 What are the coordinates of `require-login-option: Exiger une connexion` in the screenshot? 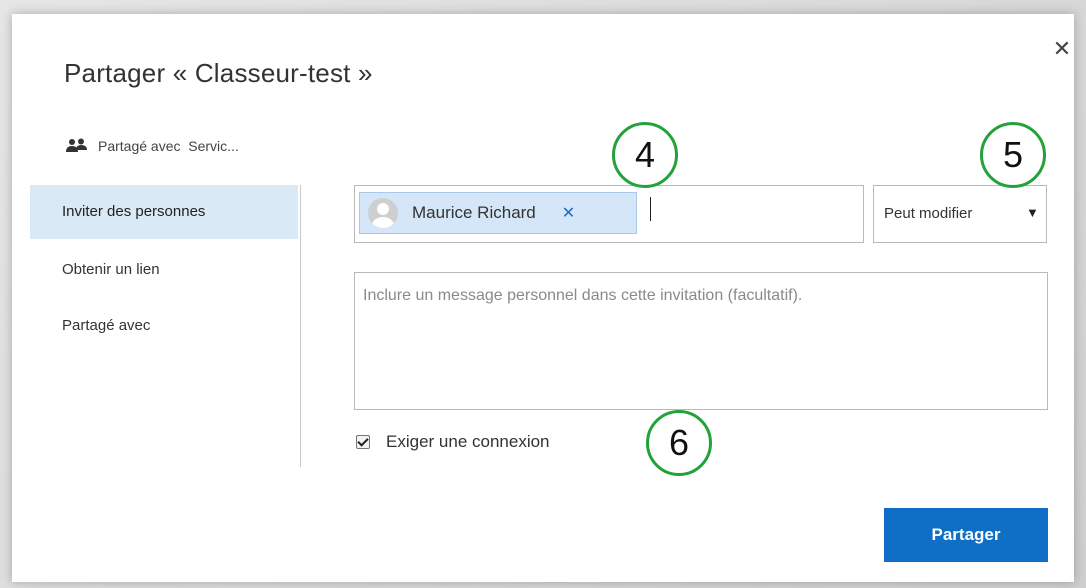 It's located at (453, 442).